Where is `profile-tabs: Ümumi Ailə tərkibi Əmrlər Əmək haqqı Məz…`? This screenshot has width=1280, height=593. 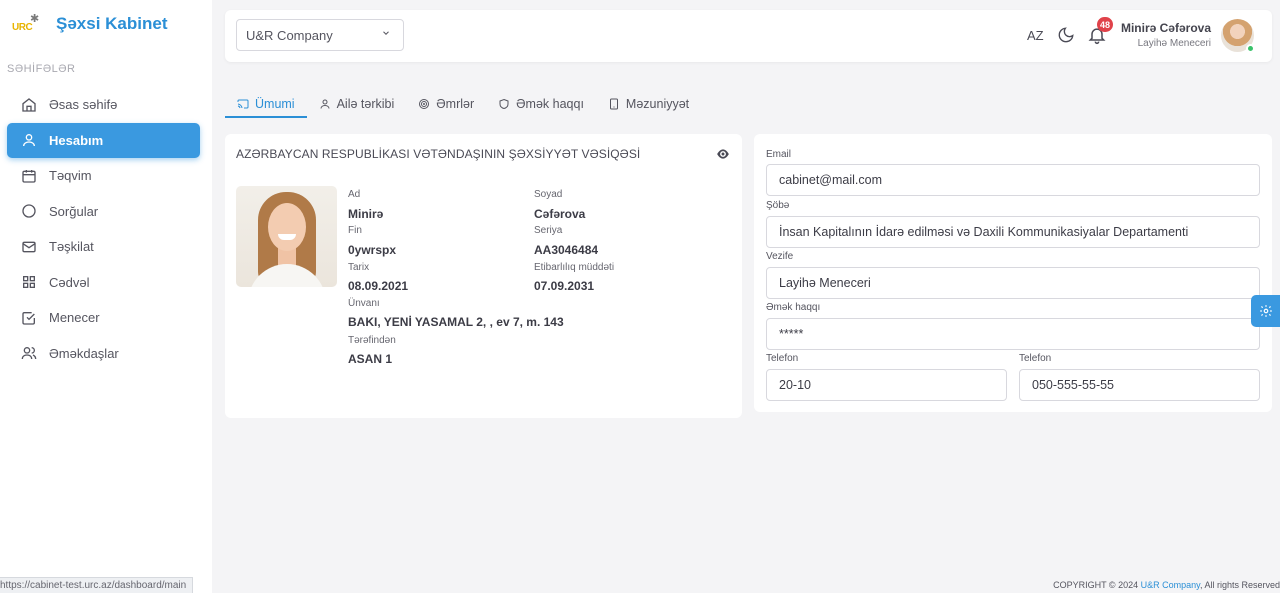
profile-tabs: Ümumi Ailə tərkibi Əmrlər Əmək haqqı Məz… is located at coordinates (463, 105).